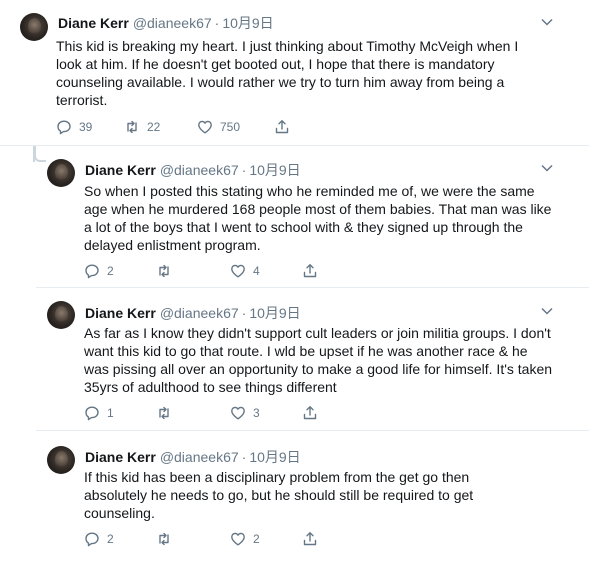 This screenshot has height=562, width=589. I want to click on like-button: 4, so click(245, 271).